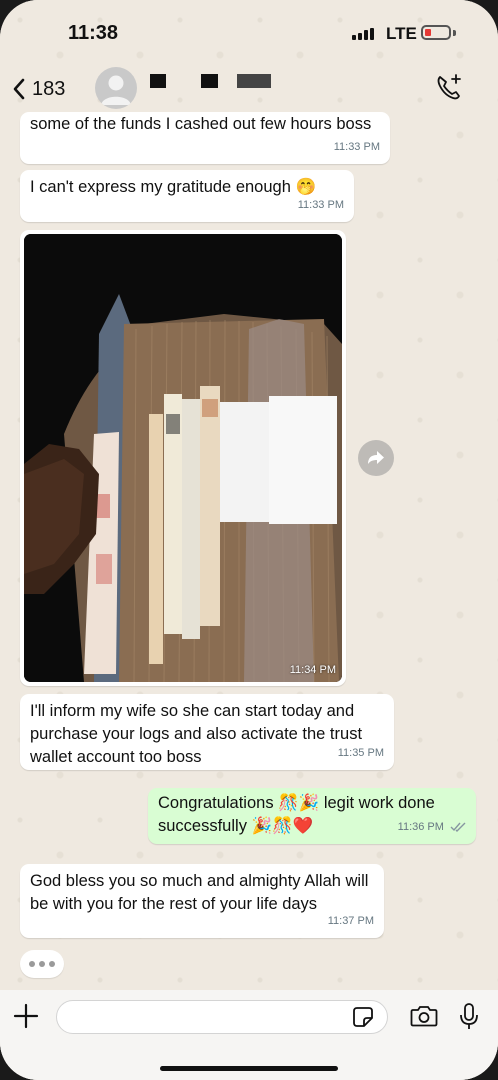  What do you see at coordinates (401, 33) in the screenshot?
I see `network-type: LTE` at bounding box center [401, 33].